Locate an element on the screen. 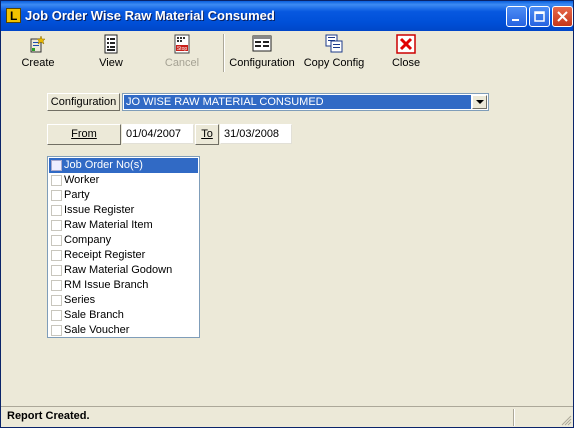  view-button: View is located at coordinates (111, 53).